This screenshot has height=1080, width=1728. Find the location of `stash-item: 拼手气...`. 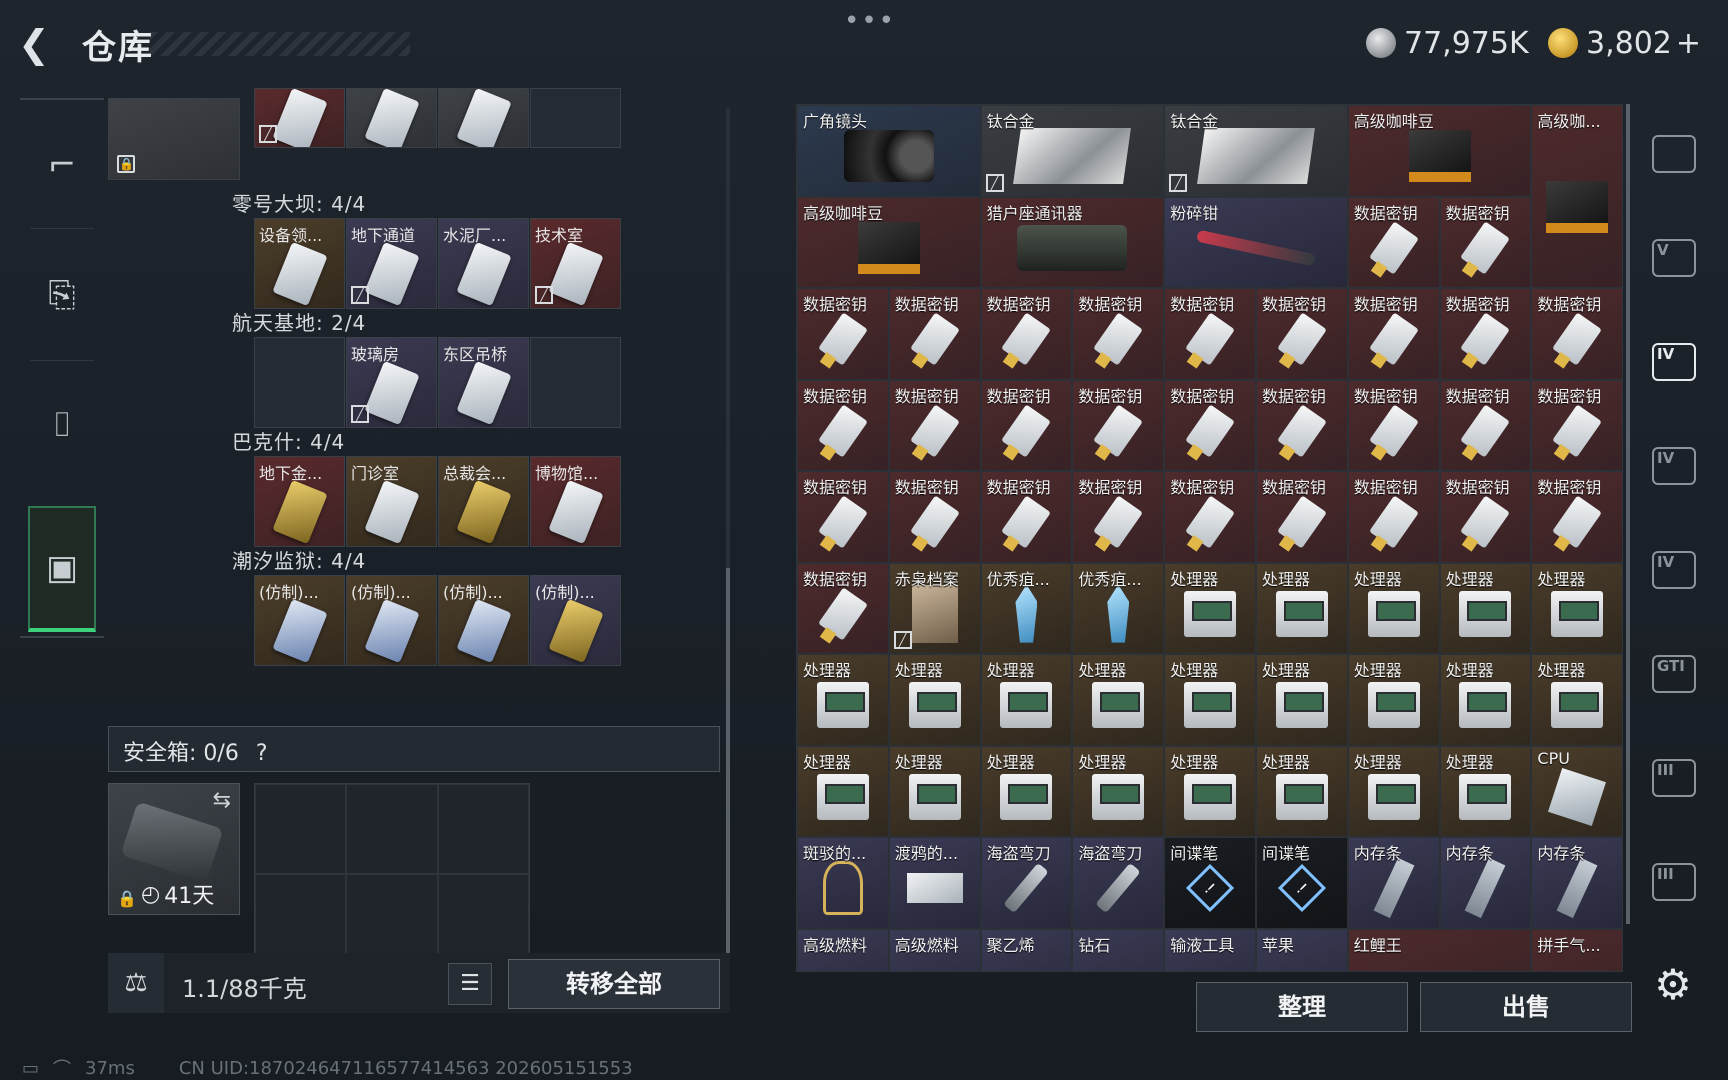

stash-item: 拼手气... is located at coordinates (1576, 949).